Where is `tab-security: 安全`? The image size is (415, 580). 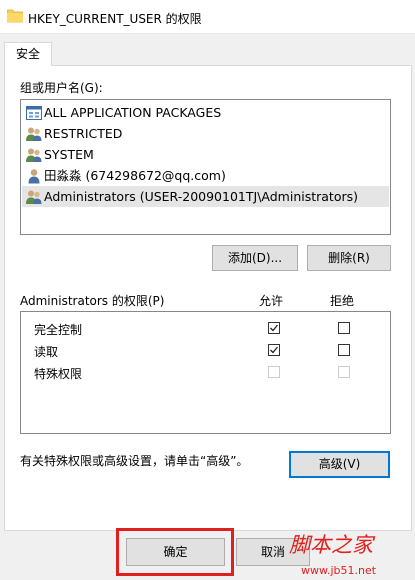 tab-security: 安全 is located at coordinates (28, 54).